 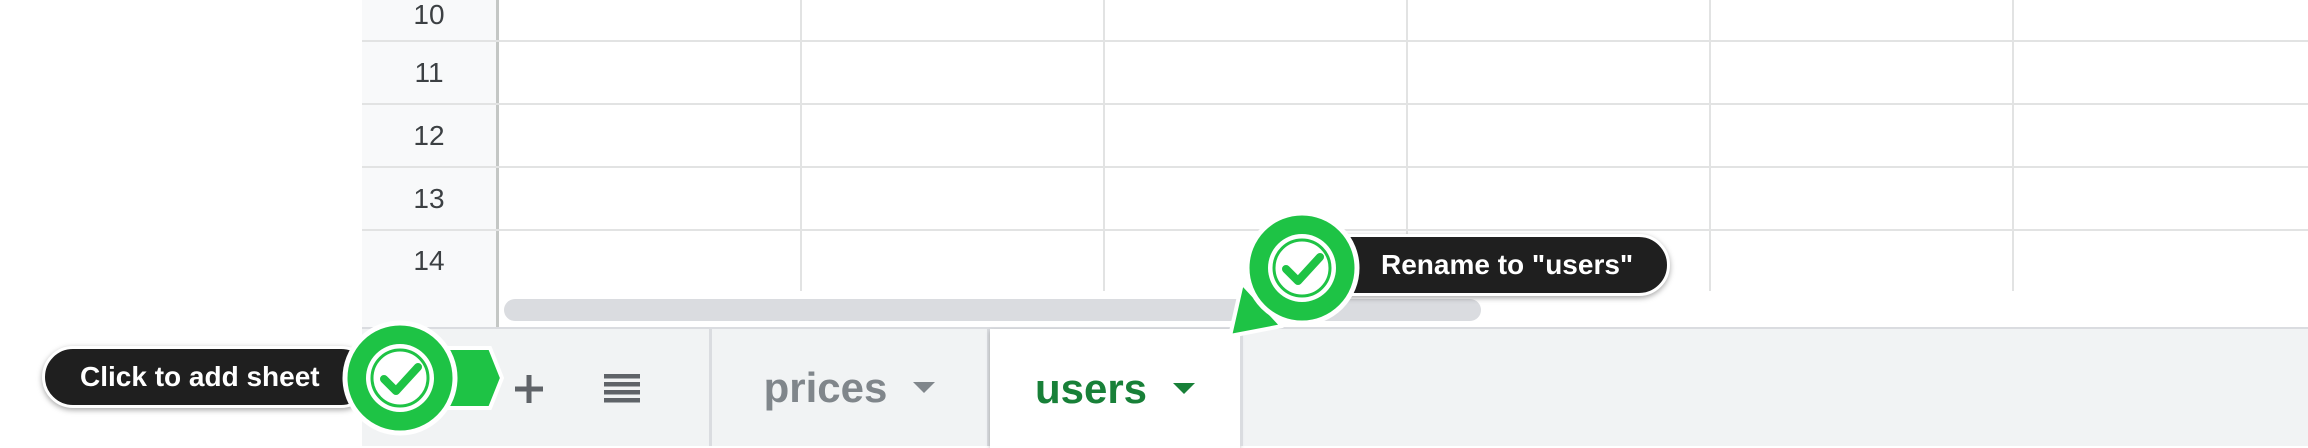 What do you see at coordinates (200, 376) in the screenshot?
I see `annotation-text: Click to add sheet` at bounding box center [200, 376].